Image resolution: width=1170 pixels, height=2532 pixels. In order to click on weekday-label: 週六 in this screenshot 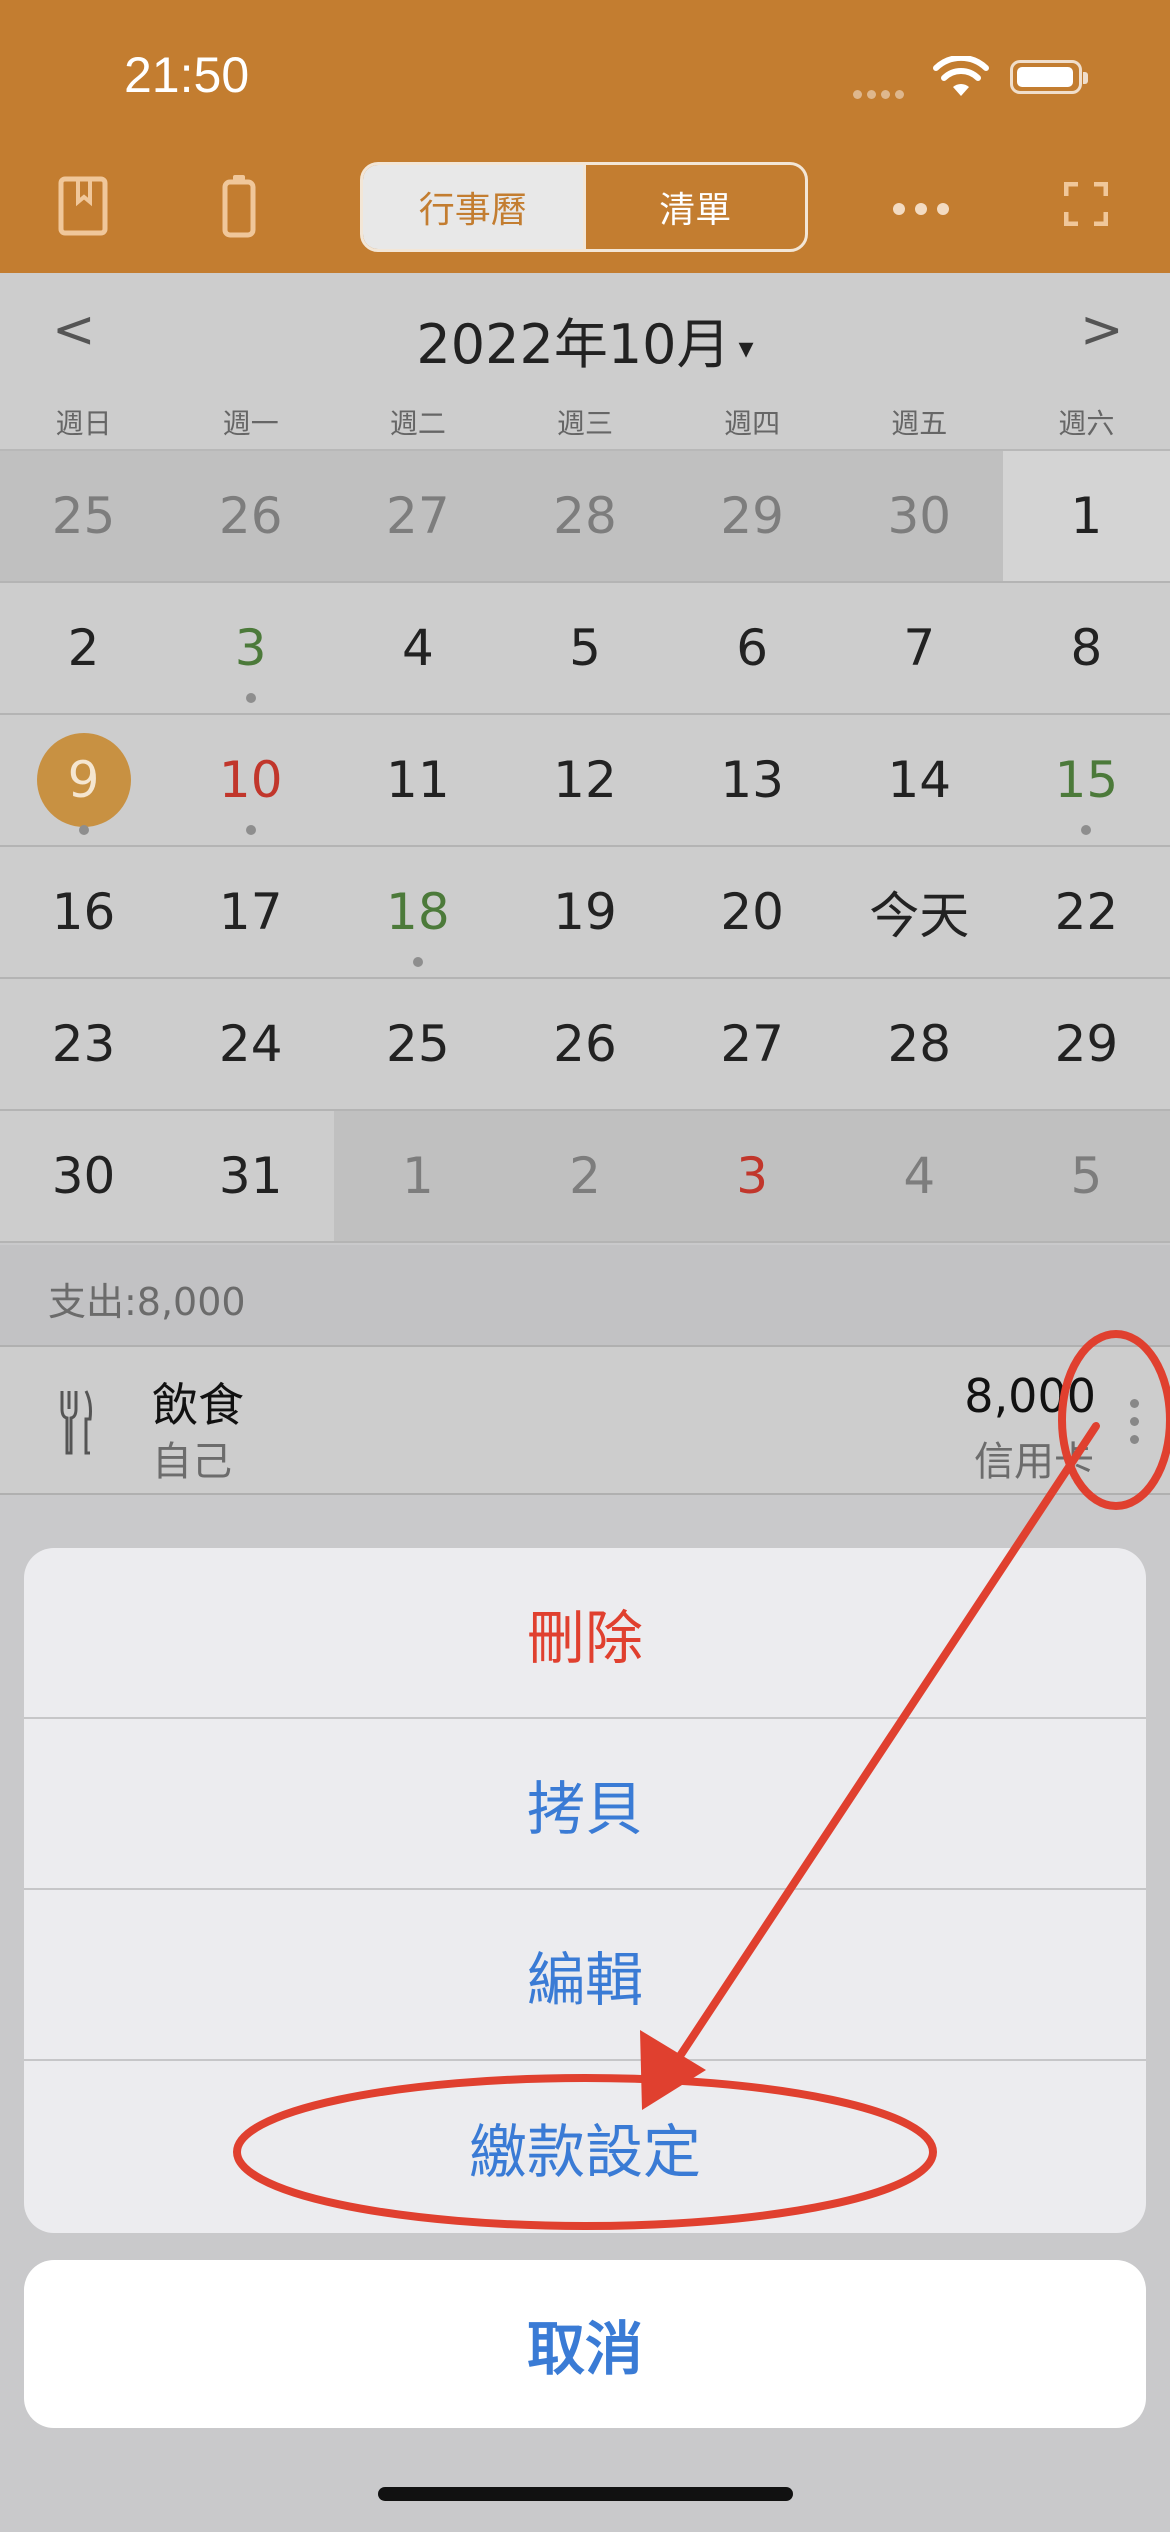, I will do `click(1086, 423)`.